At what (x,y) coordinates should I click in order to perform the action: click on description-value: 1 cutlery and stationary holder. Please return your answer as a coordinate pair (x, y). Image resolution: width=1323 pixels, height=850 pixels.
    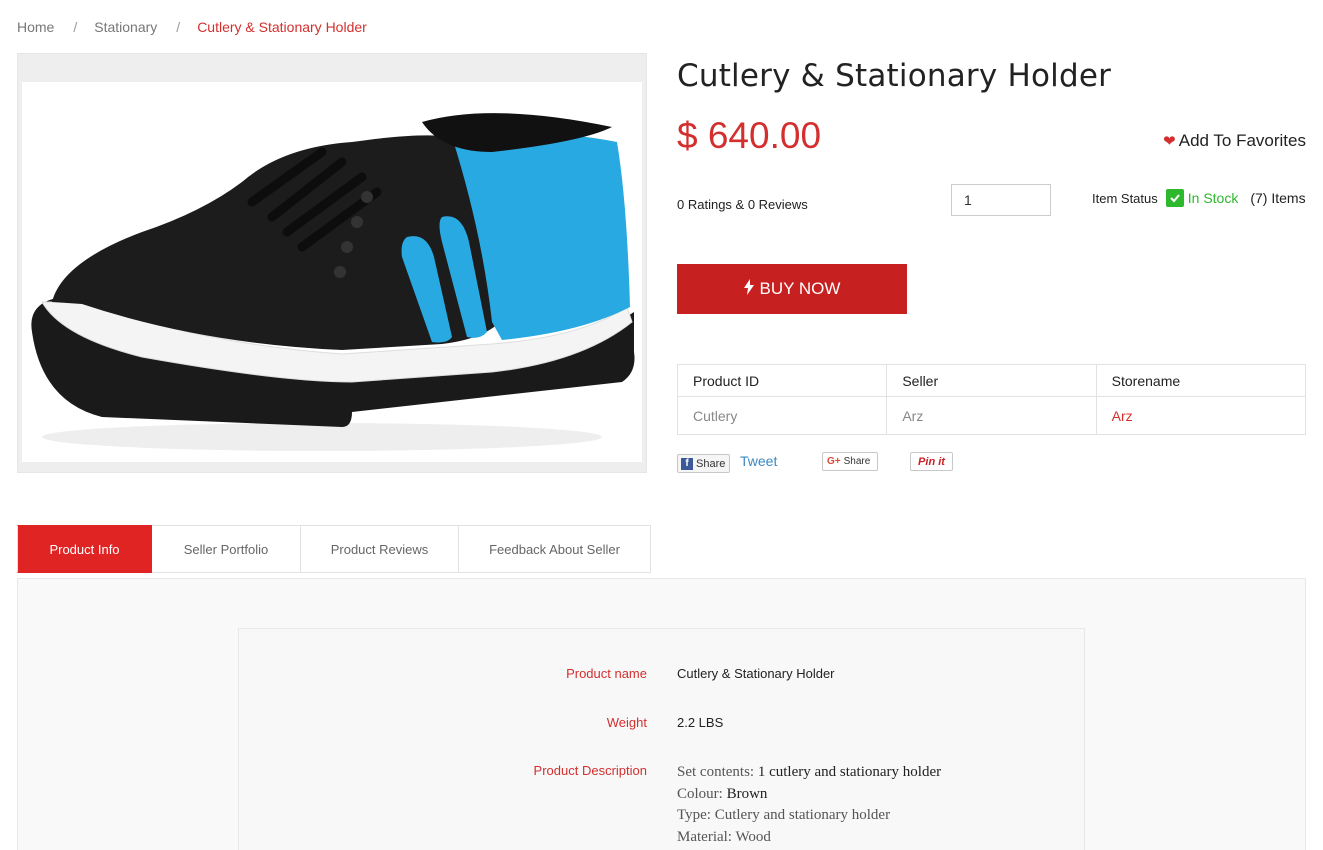
    Looking at the image, I should click on (849, 772).